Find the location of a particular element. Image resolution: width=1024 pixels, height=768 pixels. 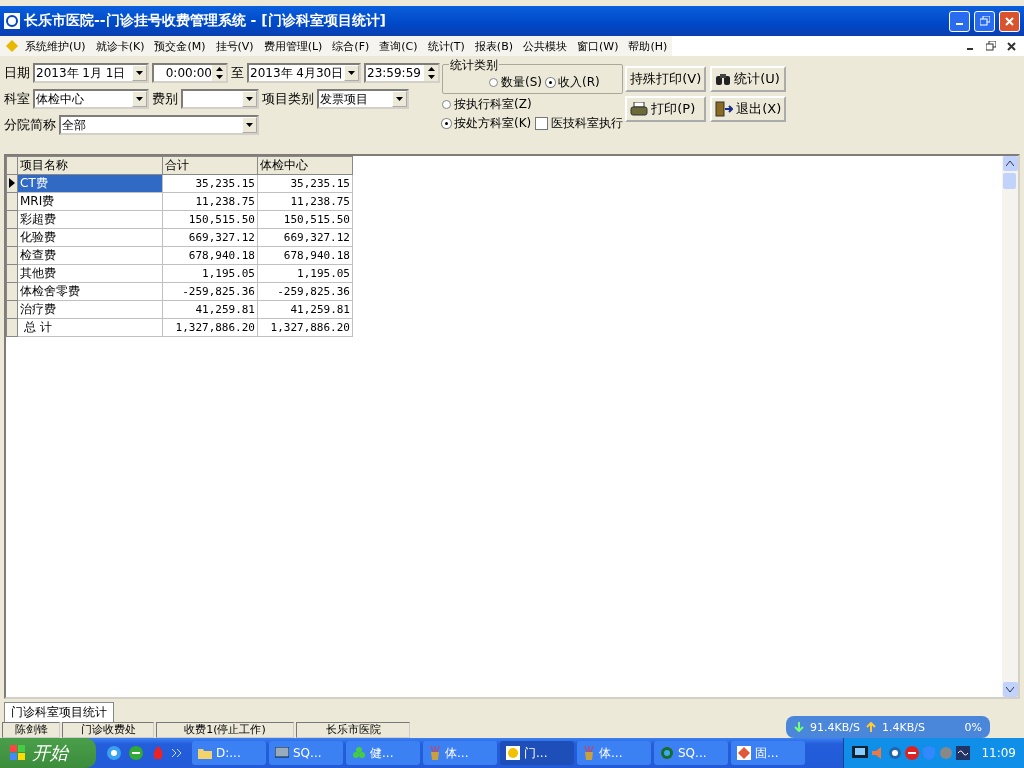

menu-item: 统计(T) is located at coordinates (446, 46).